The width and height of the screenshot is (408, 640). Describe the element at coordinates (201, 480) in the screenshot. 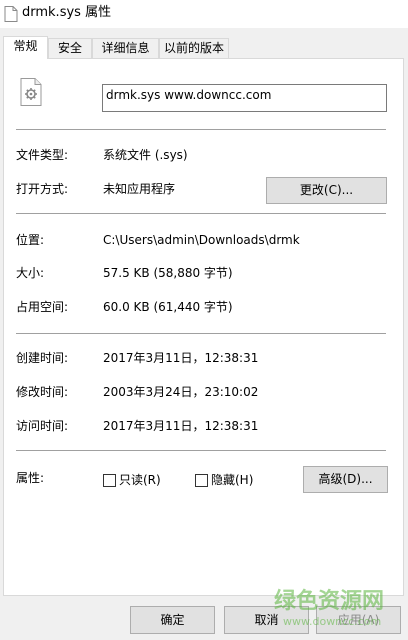

I see `hidden-checkbox` at that location.